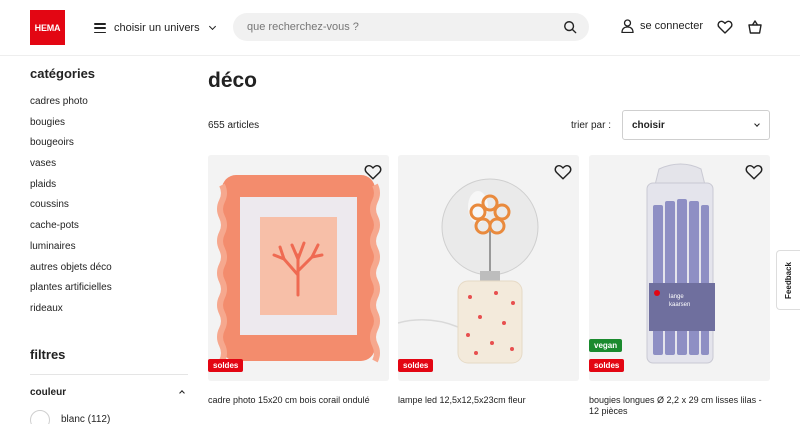  I want to click on color-option-blanc: blanc (112), so click(109, 416).